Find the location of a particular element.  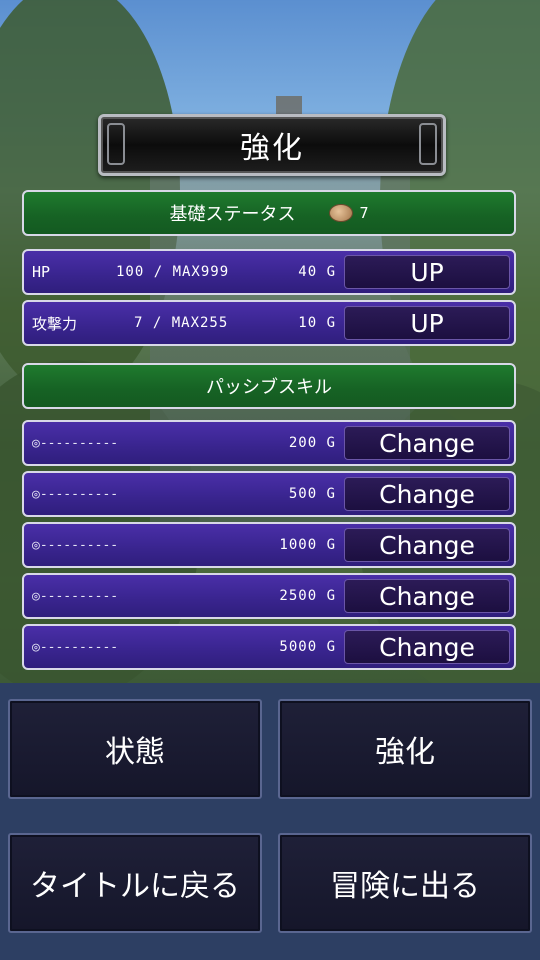

stat-cost: 40 G is located at coordinates (317, 272).